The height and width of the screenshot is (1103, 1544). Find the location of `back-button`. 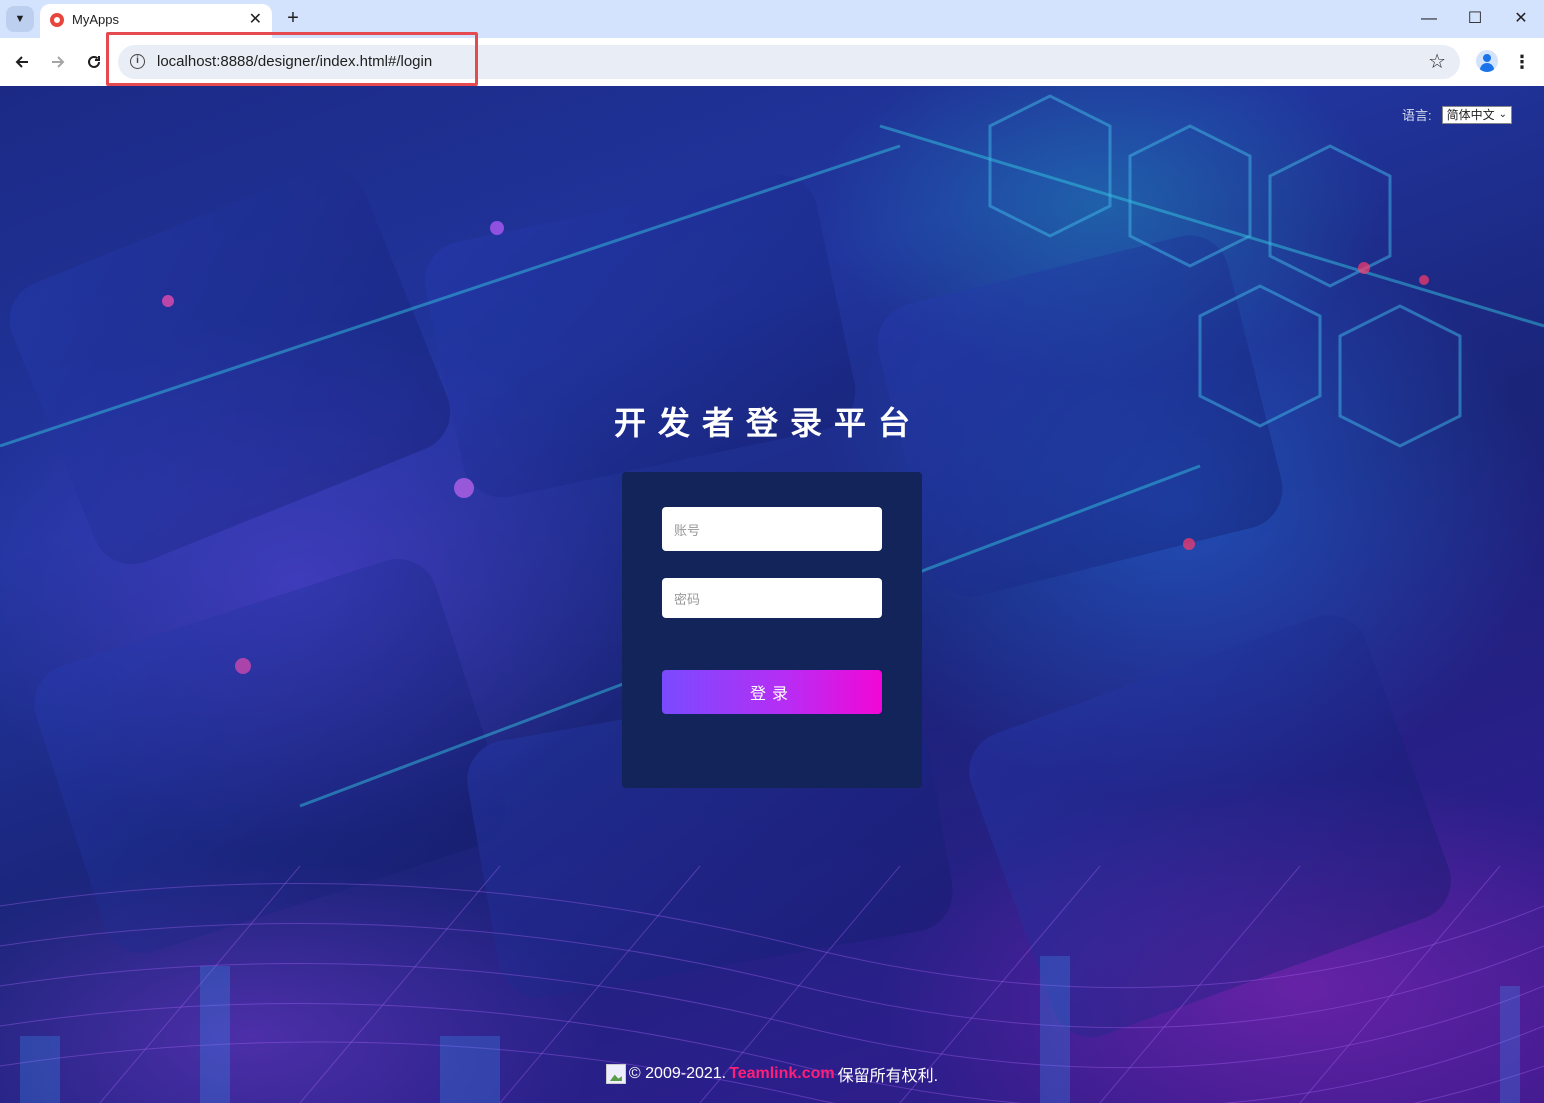

back-button is located at coordinates (22, 62).